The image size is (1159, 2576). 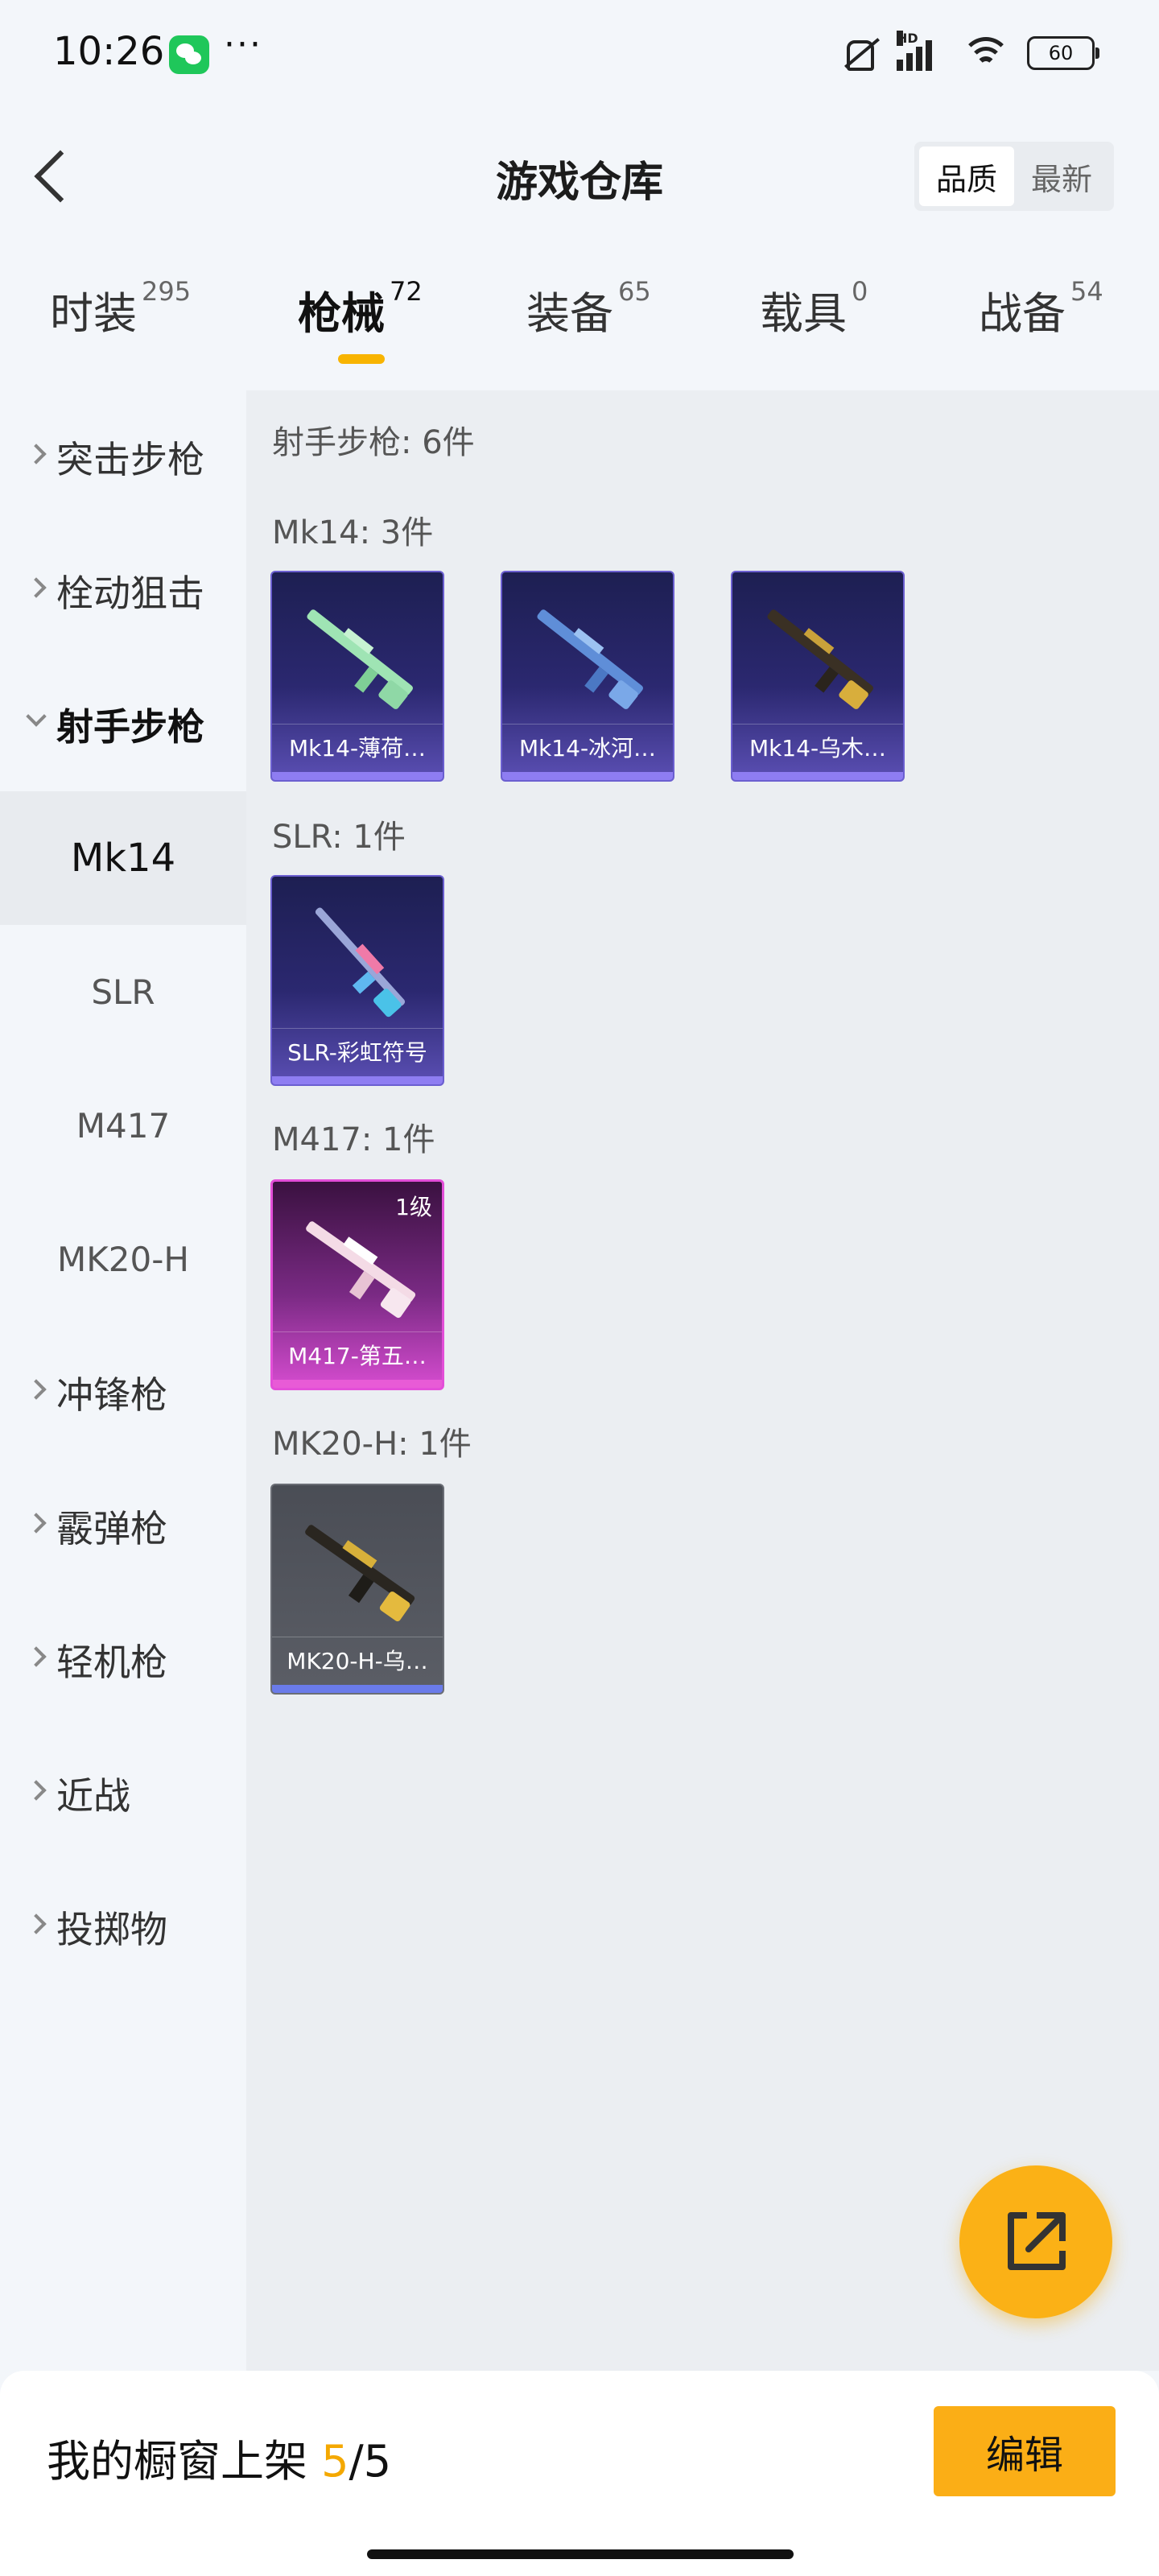 I want to click on sidebar-item-label: 投掷物, so click(x=111, y=1930).